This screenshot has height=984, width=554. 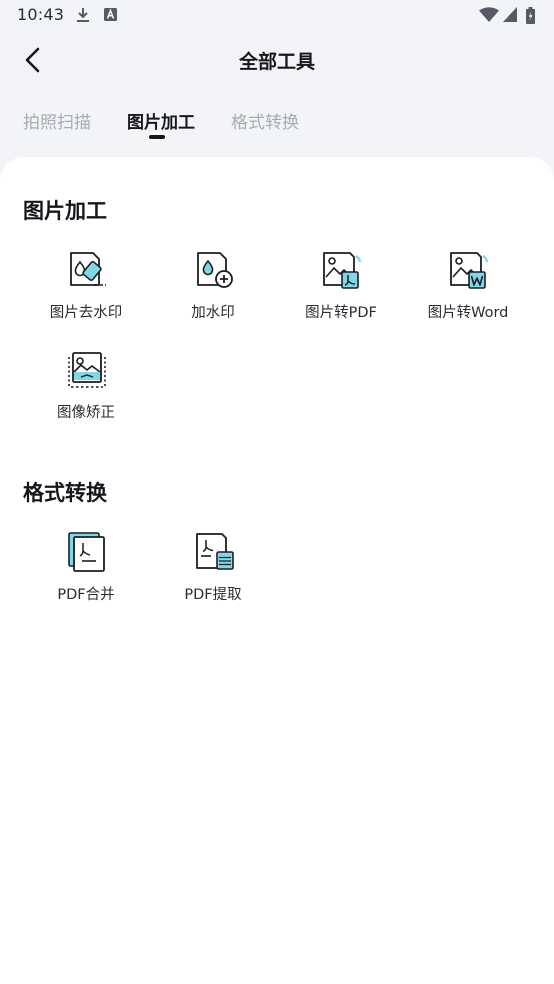 I want to click on text-a-icon, so click(x=110, y=14).